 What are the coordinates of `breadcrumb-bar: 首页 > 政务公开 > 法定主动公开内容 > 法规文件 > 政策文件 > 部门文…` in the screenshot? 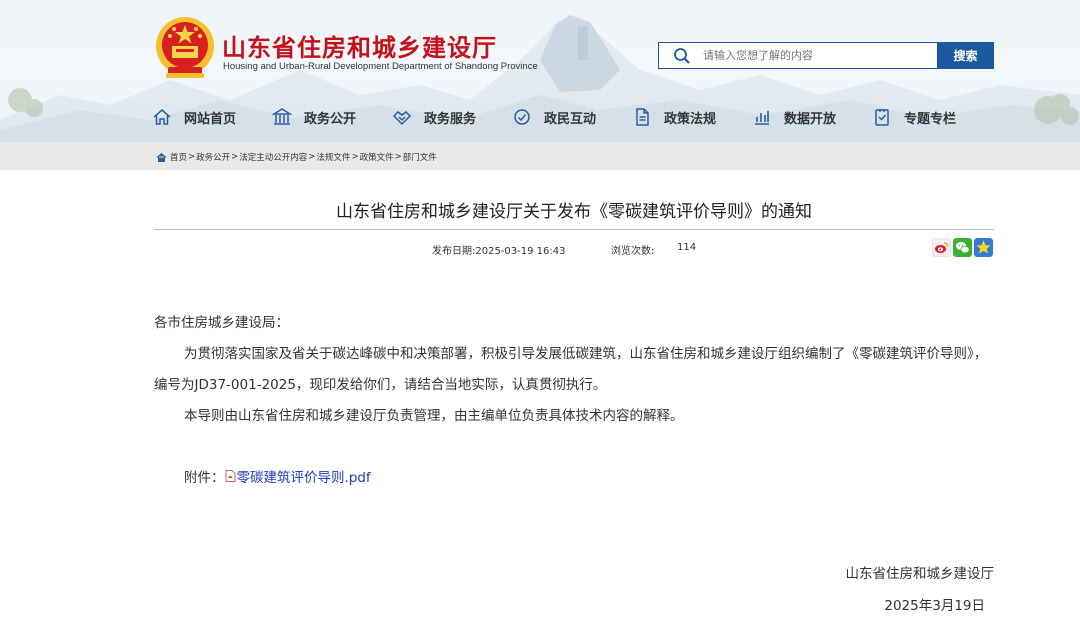 It's located at (540, 156).